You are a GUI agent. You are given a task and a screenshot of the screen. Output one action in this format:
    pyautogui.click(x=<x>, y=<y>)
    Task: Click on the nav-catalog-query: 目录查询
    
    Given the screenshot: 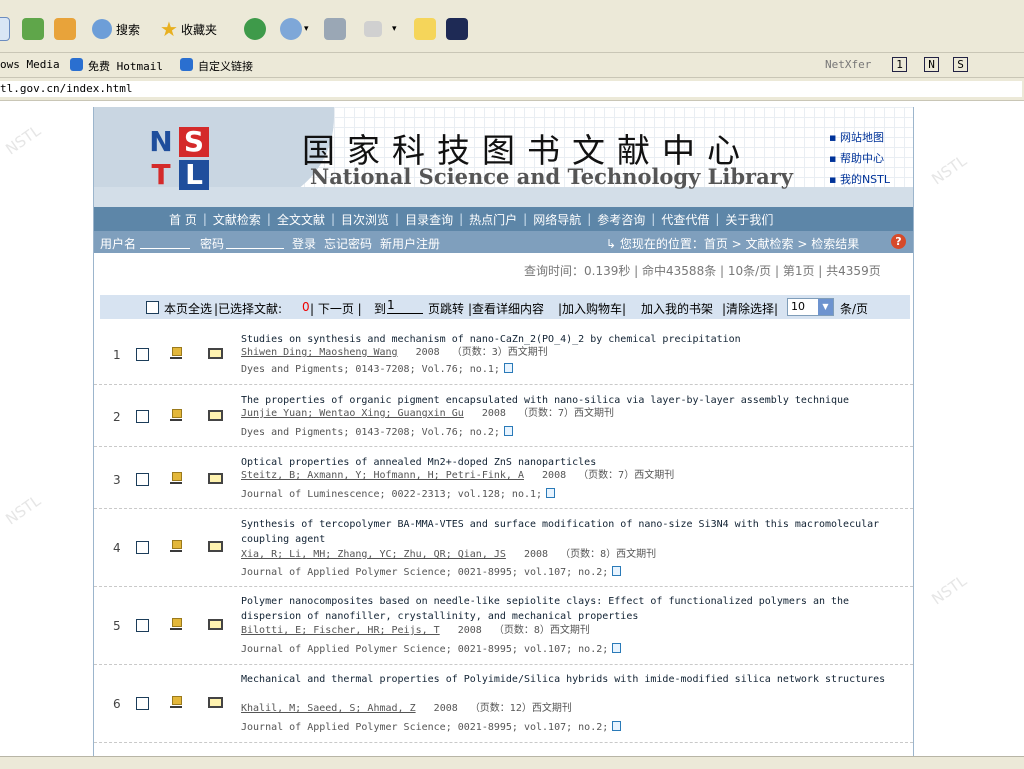 What is the action you would take?
    pyautogui.click(x=429, y=219)
    